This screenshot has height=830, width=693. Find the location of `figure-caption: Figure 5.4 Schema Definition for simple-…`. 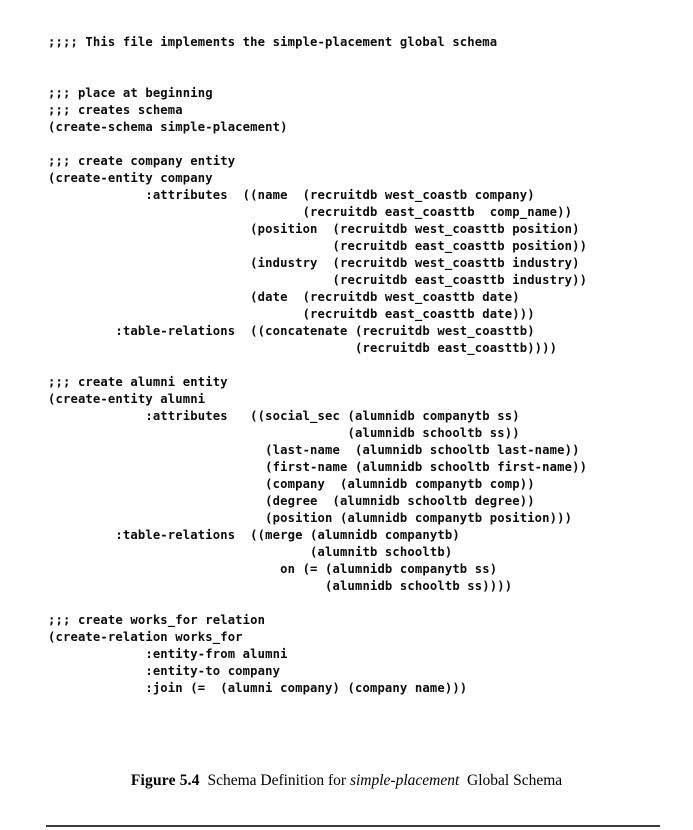

figure-caption: Figure 5.4 Schema Definition for simple-… is located at coordinates (346, 781).